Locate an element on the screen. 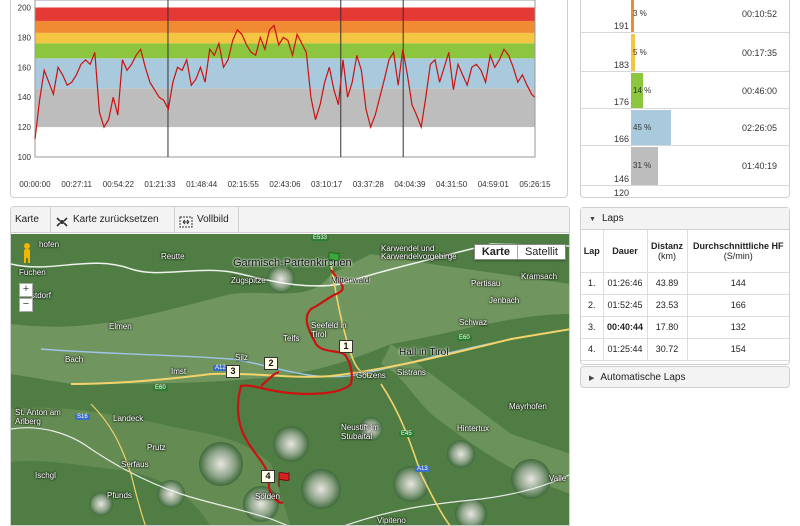  map-type-map-button: Karte is located at coordinates (496, 252).